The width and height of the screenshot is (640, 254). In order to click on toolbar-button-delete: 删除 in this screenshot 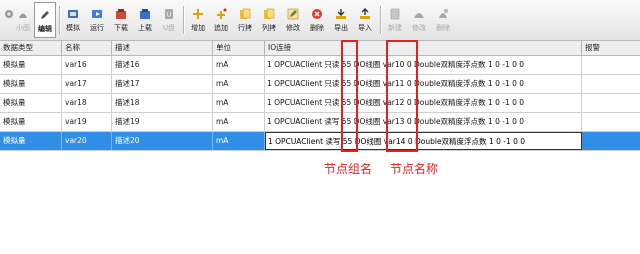, I will do `click(317, 20)`.